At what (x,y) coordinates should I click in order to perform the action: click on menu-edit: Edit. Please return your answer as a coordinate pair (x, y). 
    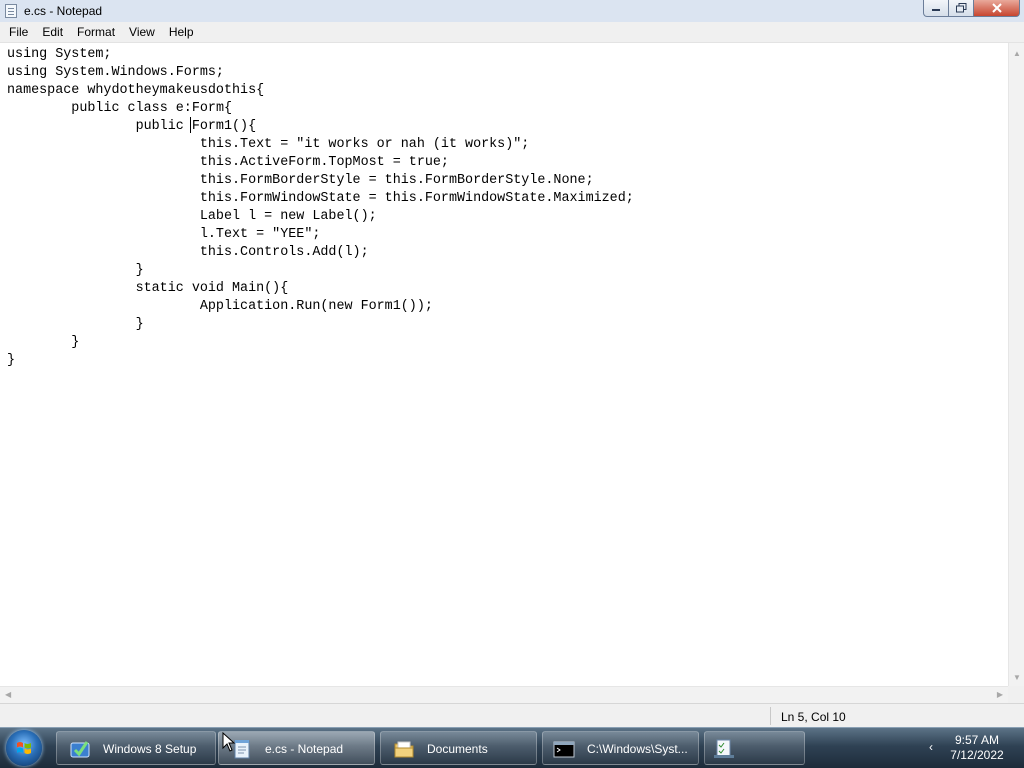
    Looking at the image, I should click on (52, 32).